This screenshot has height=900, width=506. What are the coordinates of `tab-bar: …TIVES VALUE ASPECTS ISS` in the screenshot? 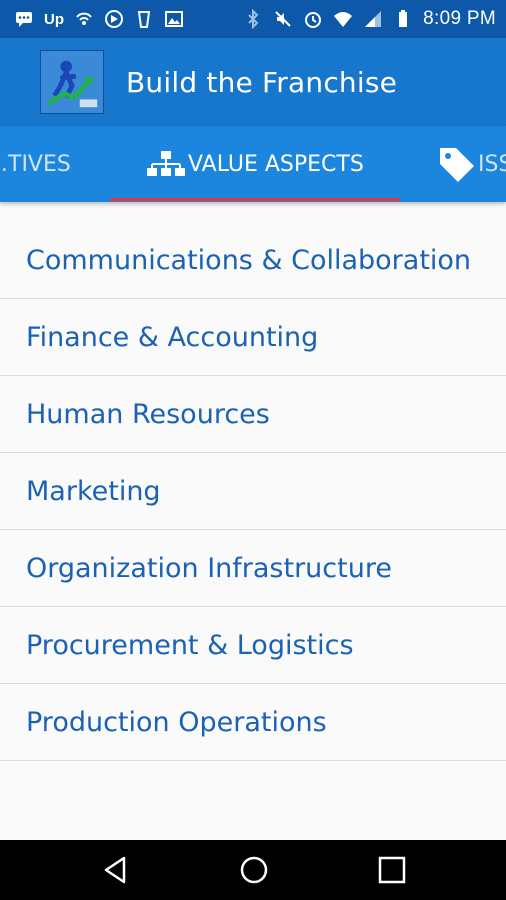 It's located at (253, 164).